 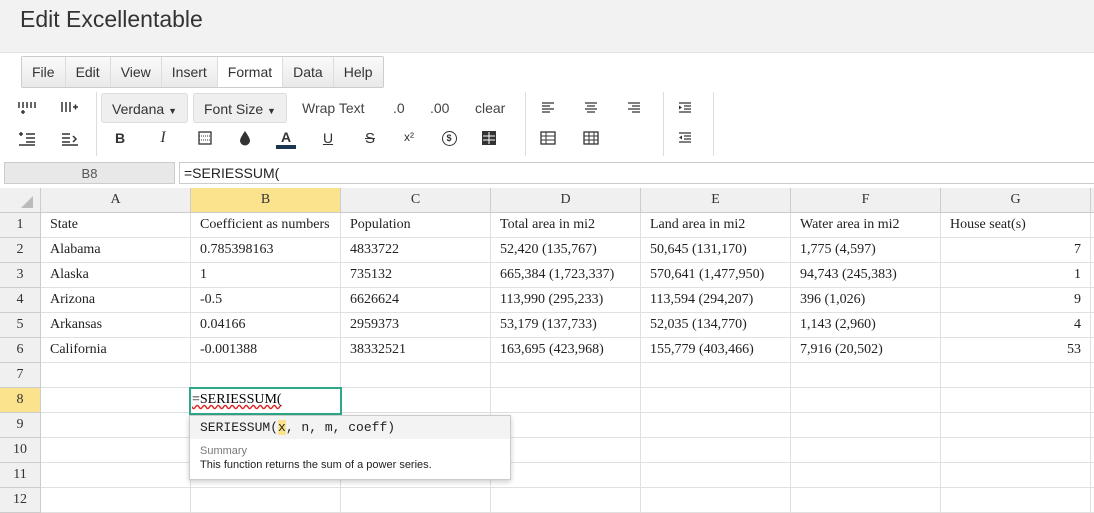 I want to click on cell-editor: =SERIESSUM(, so click(x=265, y=401).